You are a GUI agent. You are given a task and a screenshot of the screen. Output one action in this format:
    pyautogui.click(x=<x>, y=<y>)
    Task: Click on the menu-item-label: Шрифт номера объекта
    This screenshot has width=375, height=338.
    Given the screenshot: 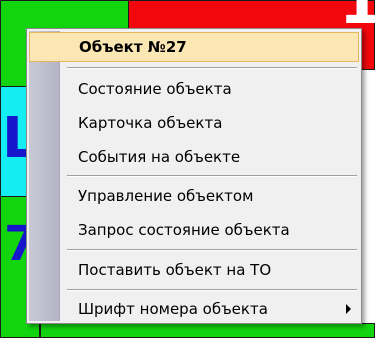 What is the action you would take?
    pyautogui.click(x=173, y=309)
    